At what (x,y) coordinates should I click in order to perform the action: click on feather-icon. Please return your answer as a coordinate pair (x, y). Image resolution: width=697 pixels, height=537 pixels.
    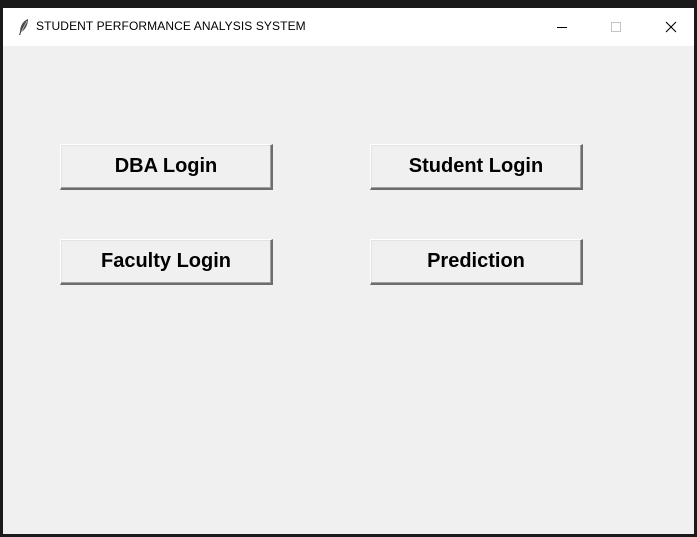
    Looking at the image, I should click on (24, 27).